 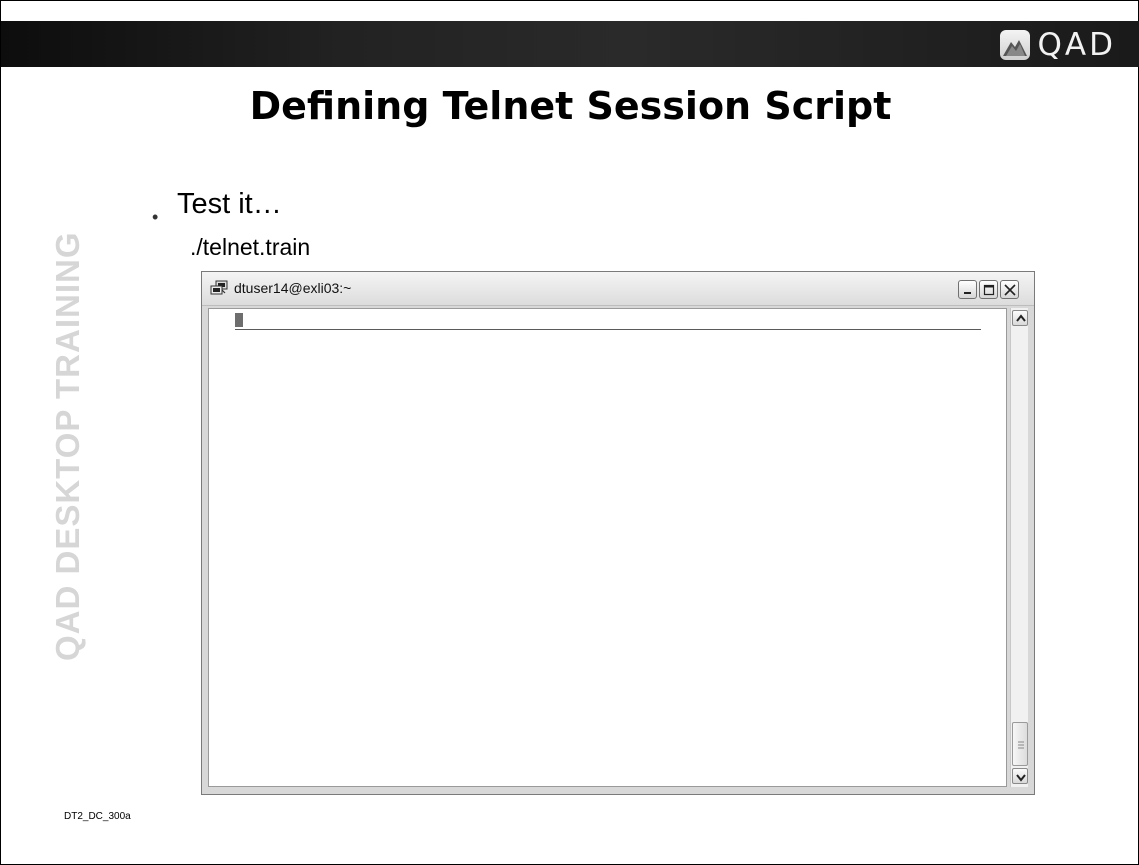 I want to click on window-titlebar: dtuser14@exli03:~, so click(x=618, y=289).